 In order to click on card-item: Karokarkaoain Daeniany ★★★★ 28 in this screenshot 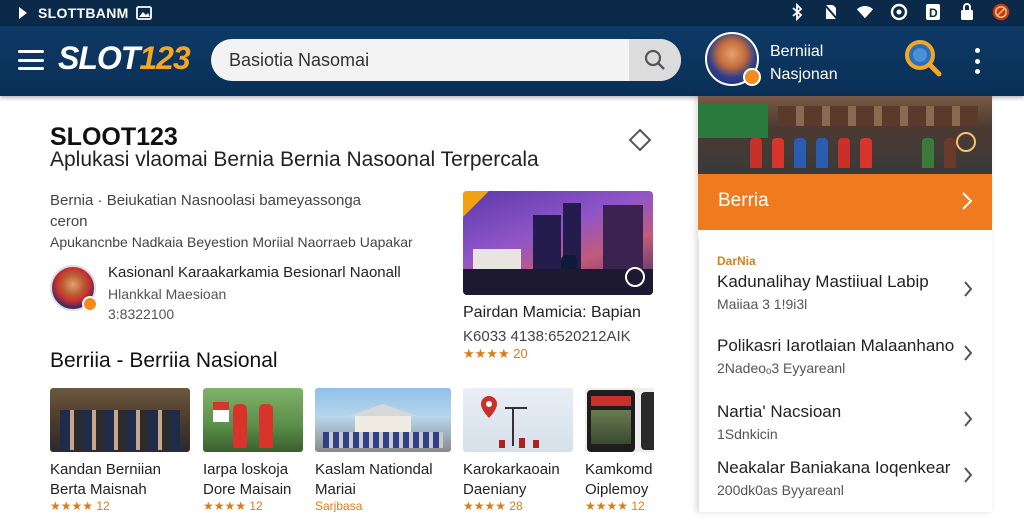, I will do `click(518, 450)`.